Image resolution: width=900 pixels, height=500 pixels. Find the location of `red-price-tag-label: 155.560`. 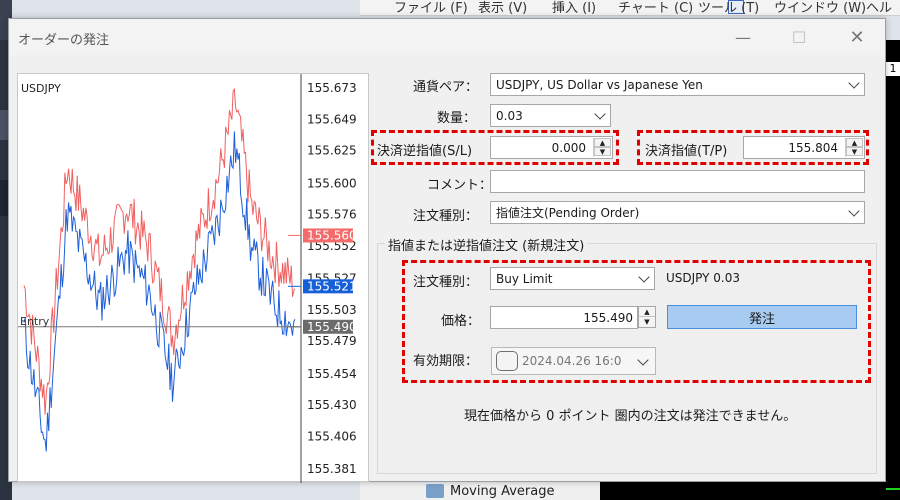

red-price-tag-label: 155.560 is located at coordinates (332, 235).